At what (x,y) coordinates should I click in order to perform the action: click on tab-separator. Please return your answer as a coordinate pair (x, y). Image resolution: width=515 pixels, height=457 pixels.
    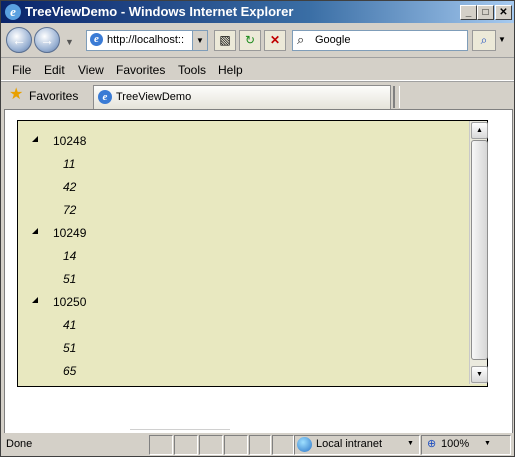
    Looking at the image, I should click on (396, 97).